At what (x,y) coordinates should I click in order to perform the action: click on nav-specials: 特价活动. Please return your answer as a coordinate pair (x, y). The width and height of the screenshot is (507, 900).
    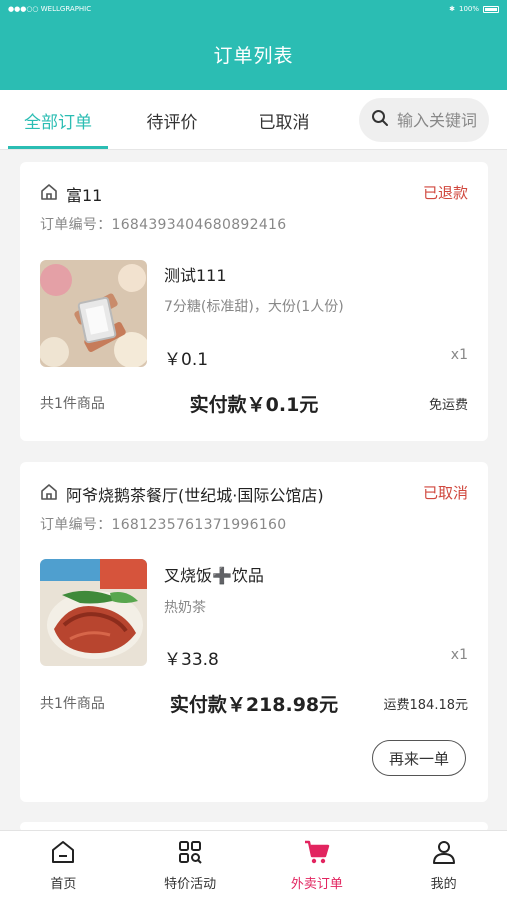
    Looking at the image, I should click on (190, 865).